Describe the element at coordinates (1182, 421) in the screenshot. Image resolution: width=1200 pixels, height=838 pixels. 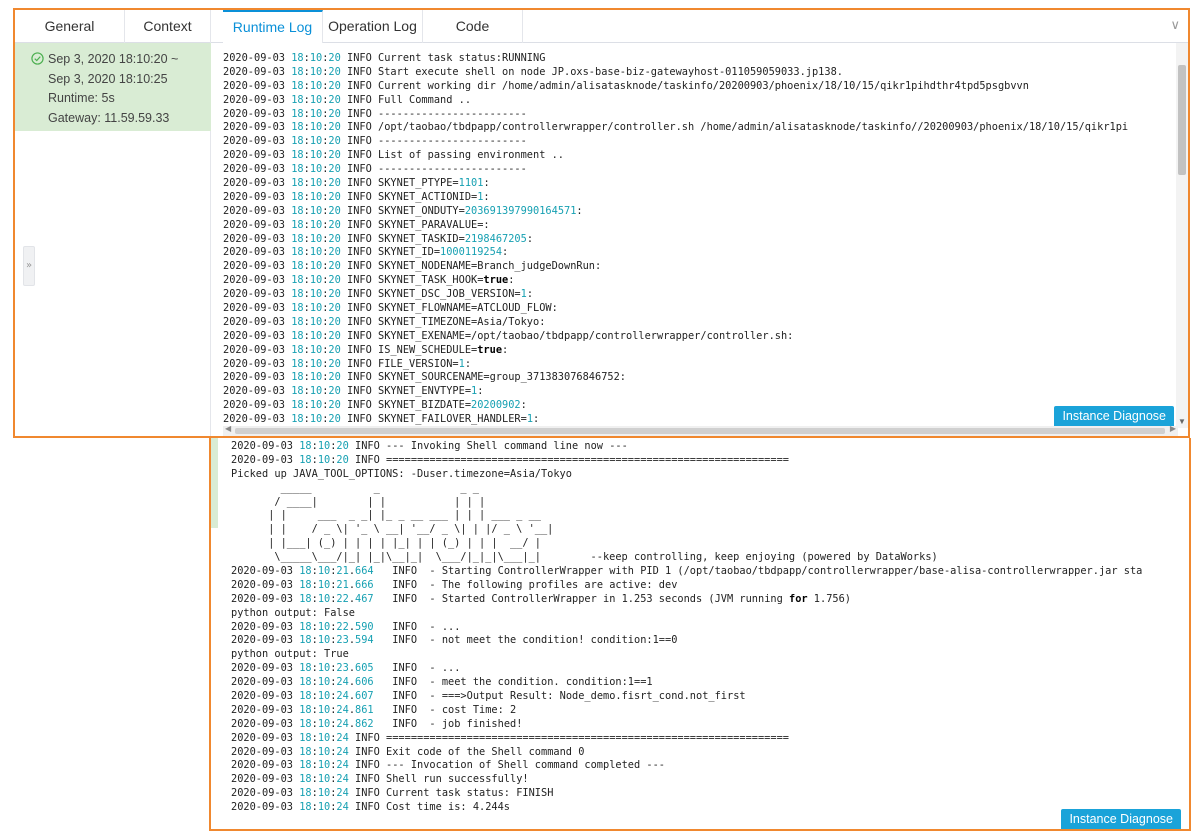
I see `scroll-down-arrow-icon: ▼` at that location.